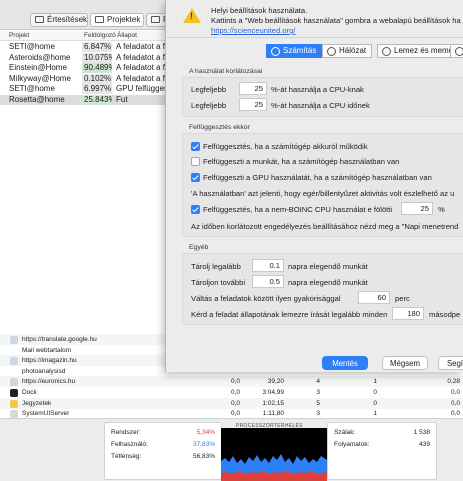  What do you see at coordinates (450, 363) in the screenshot?
I see `help-button: Segíts` at bounding box center [450, 363].